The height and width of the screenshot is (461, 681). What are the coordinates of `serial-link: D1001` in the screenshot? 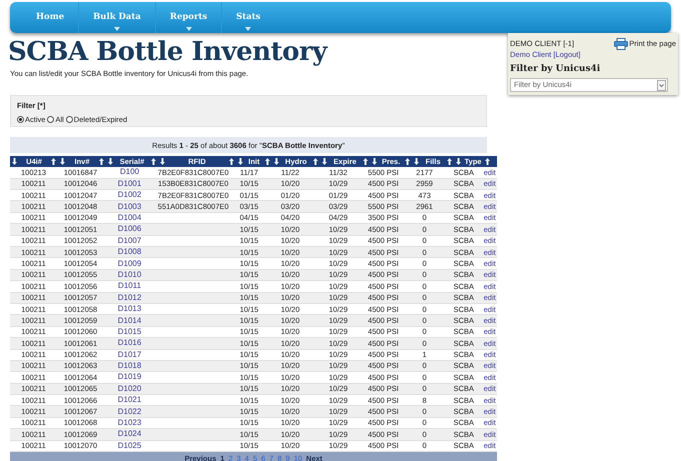 It's located at (130, 183).